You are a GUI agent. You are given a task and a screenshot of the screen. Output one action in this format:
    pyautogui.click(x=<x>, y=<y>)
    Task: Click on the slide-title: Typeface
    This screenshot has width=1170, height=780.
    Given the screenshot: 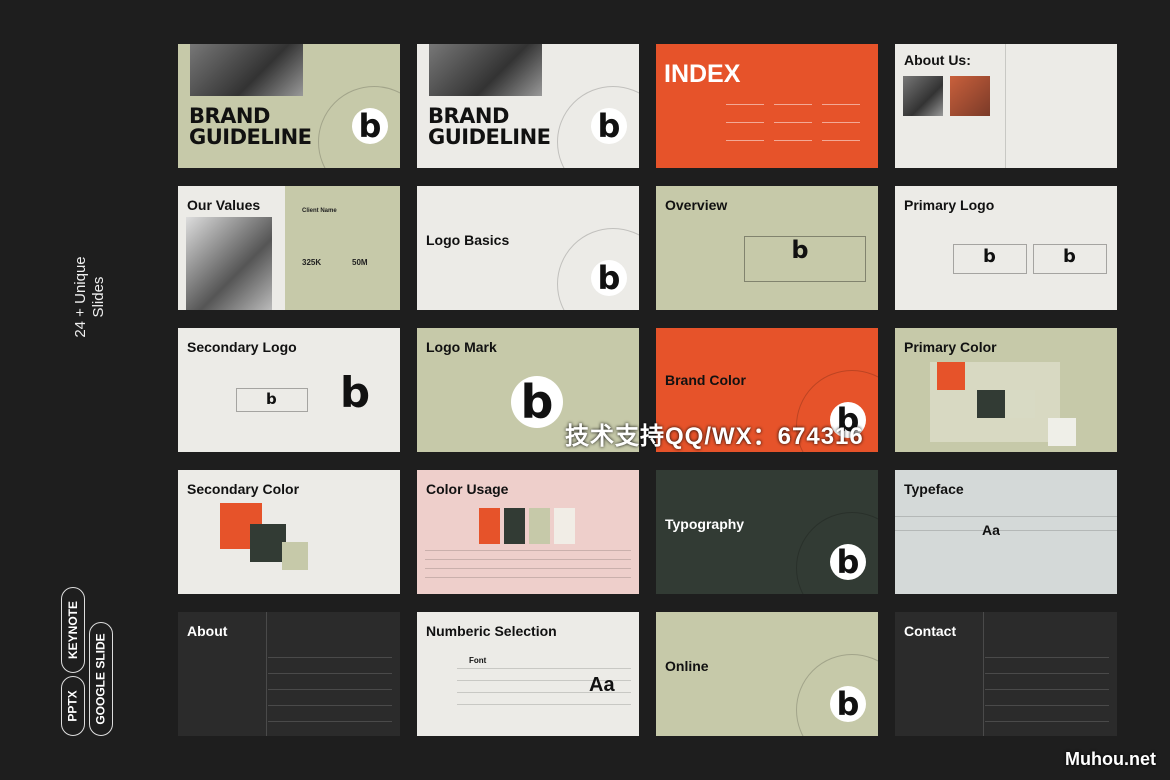 What is the action you would take?
    pyautogui.click(x=934, y=489)
    